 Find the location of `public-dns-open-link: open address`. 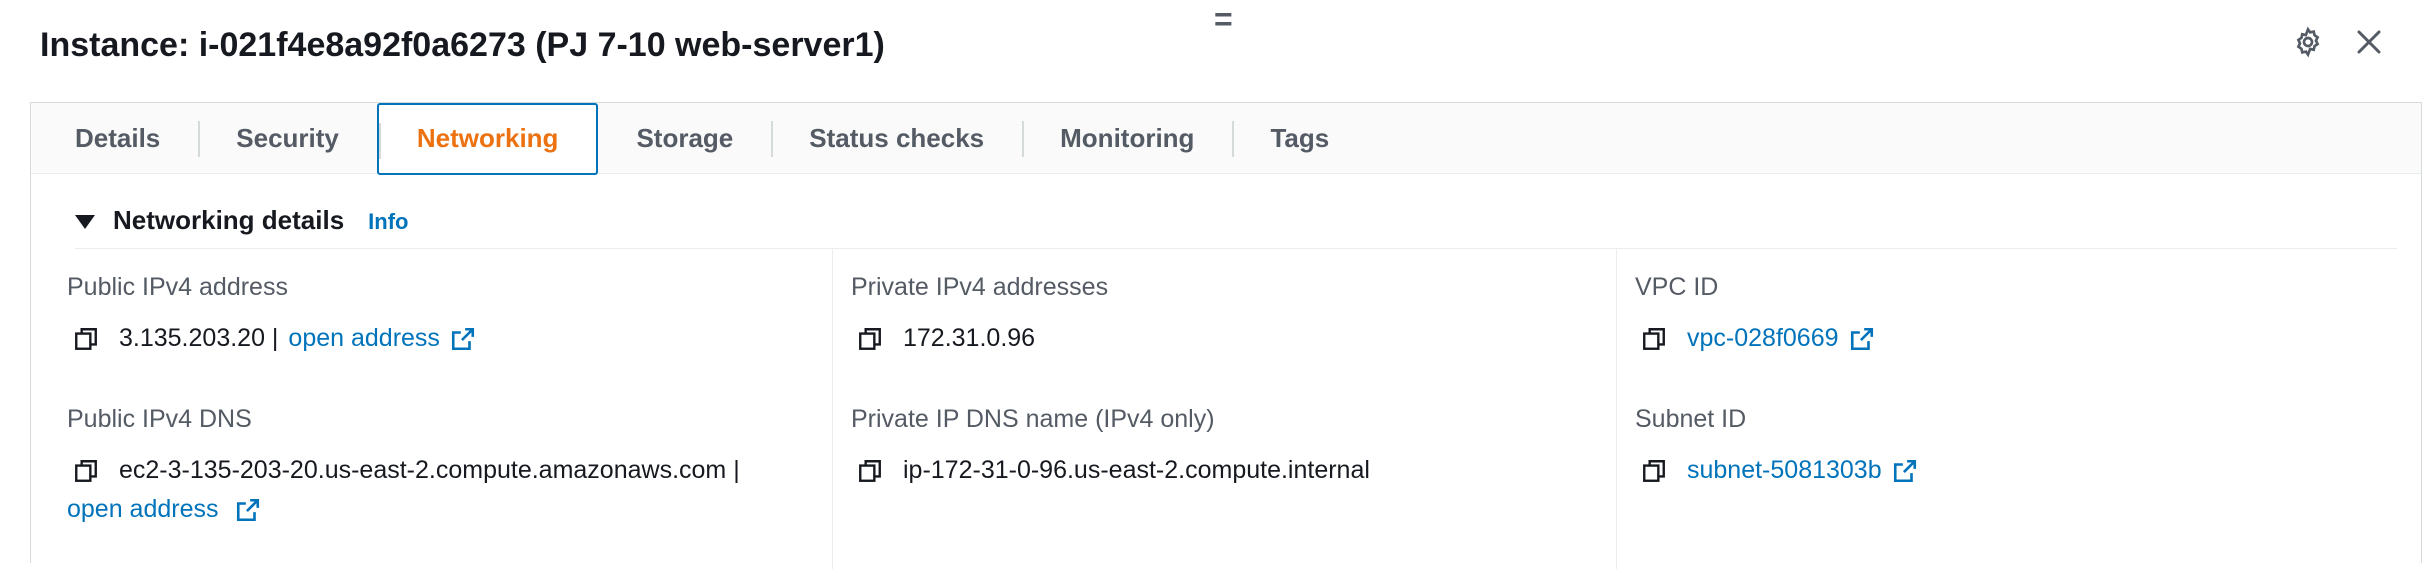

public-dns-open-link: open address is located at coordinates (143, 509).